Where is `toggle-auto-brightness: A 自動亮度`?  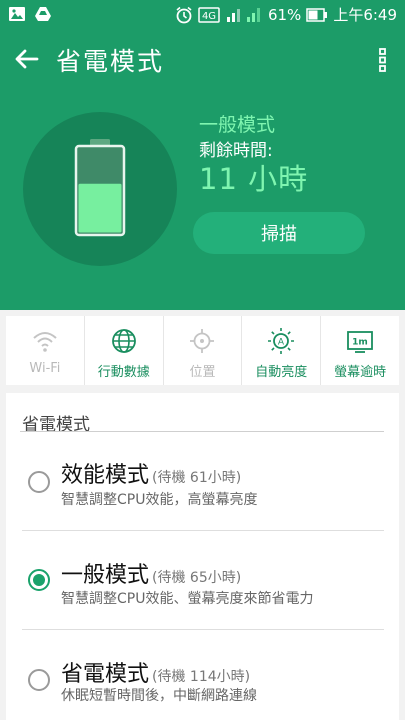 toggle-auto-brightness: A 自動亮度 is located at coordinates (282, 350).